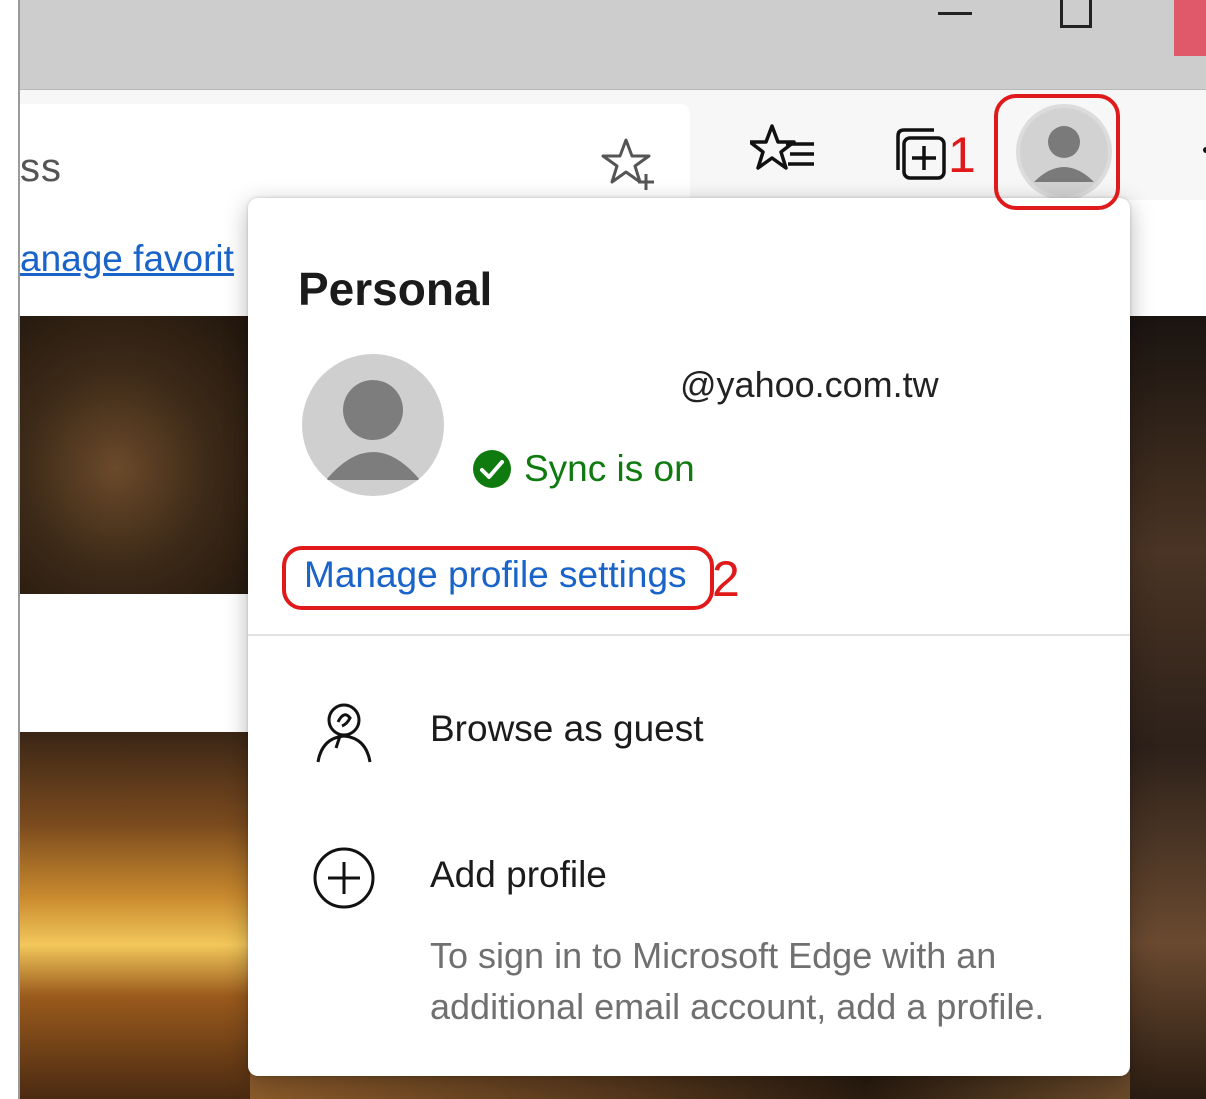  I want to click on avatar-person-icon, so click(373, 430).